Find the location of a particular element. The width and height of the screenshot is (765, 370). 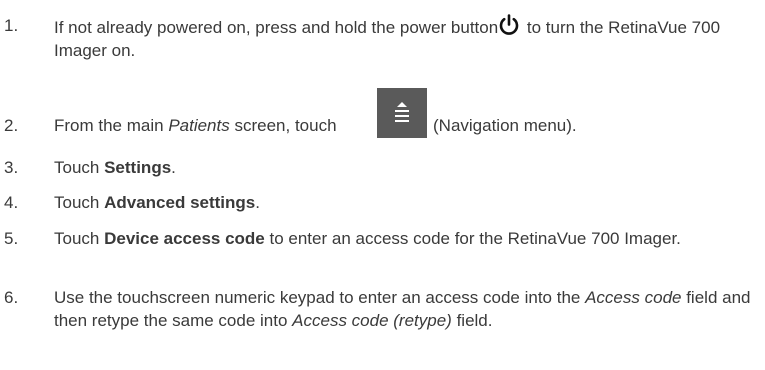

power-icon is located at coordinates (509, 24).